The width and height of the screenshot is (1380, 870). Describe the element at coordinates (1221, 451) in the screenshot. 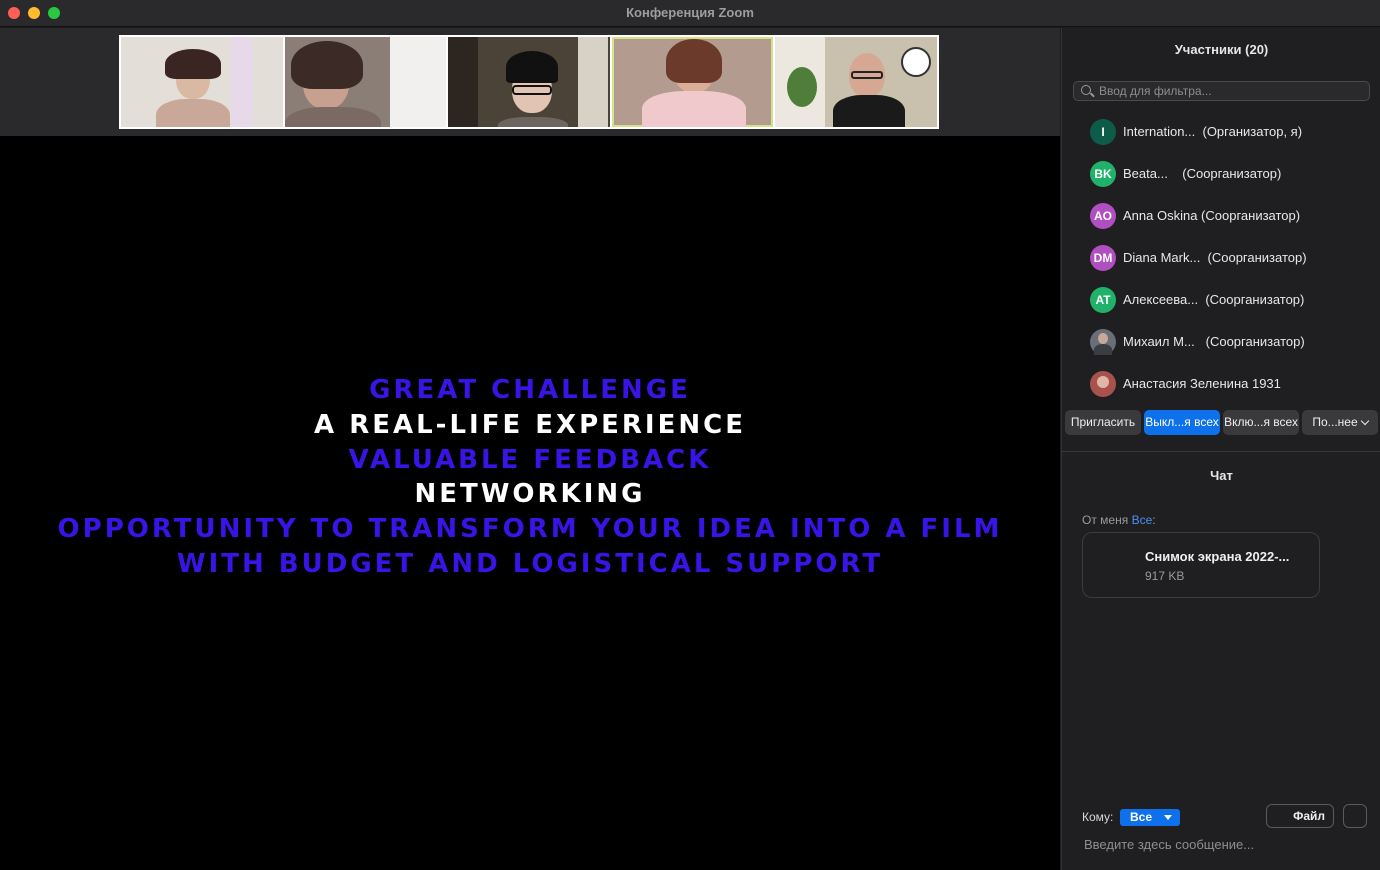

I see `panel-divider` at that location.